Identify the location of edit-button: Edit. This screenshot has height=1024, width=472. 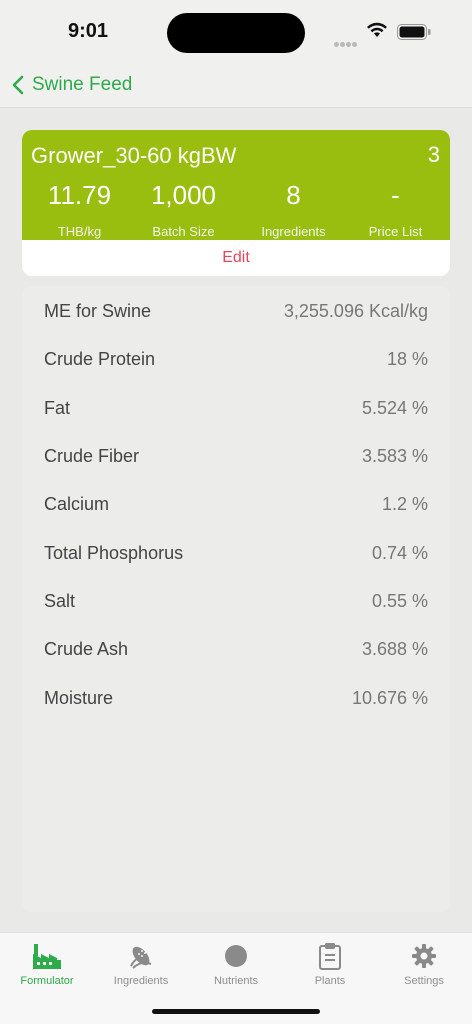
(236, 258).